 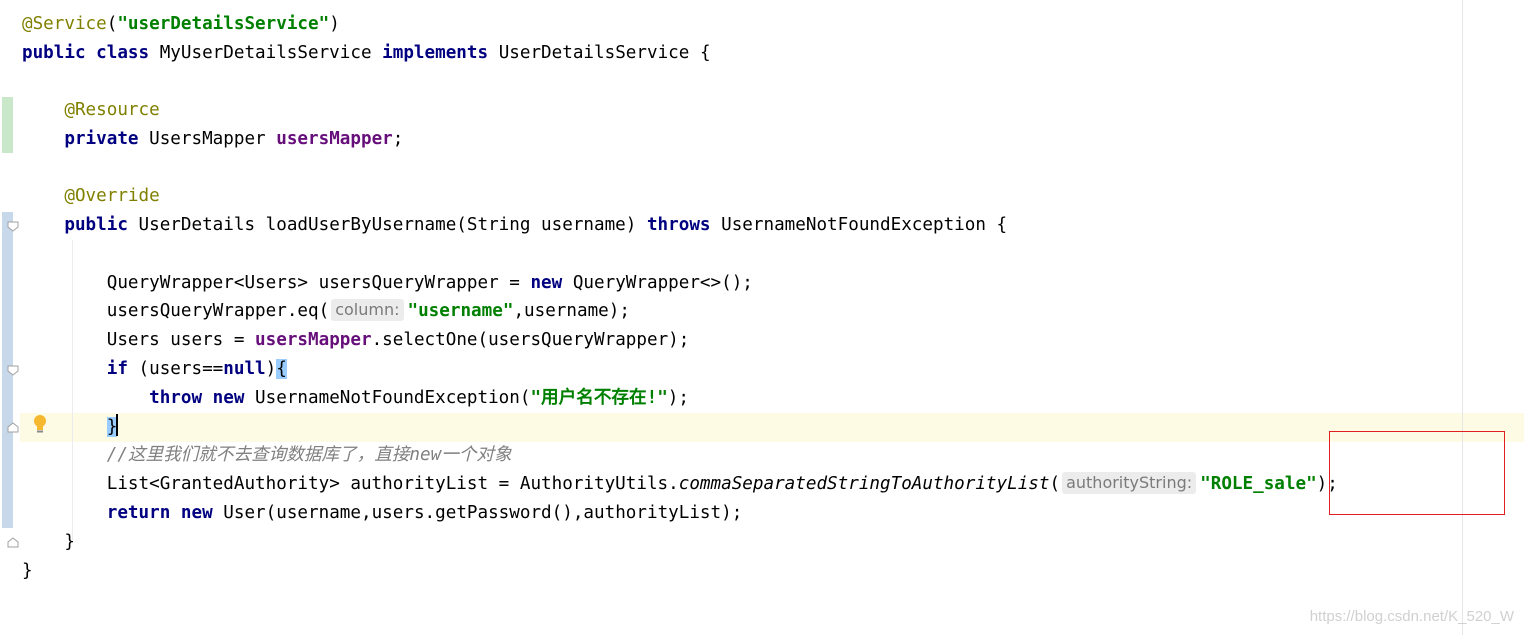 What do you see at coordinates (218, 311) in the screenshot?
I see `method-call: usersQueryWrapper.eq(` at bounding box center [218, 311].